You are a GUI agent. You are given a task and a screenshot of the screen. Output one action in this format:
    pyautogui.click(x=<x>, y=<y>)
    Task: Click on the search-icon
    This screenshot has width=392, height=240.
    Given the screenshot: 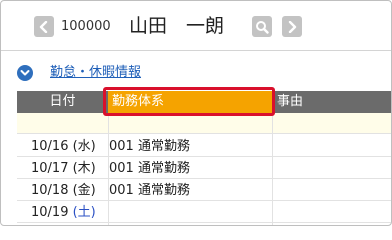 What is the action you would take?
    pyautogui.click(x=262, y=27)
    